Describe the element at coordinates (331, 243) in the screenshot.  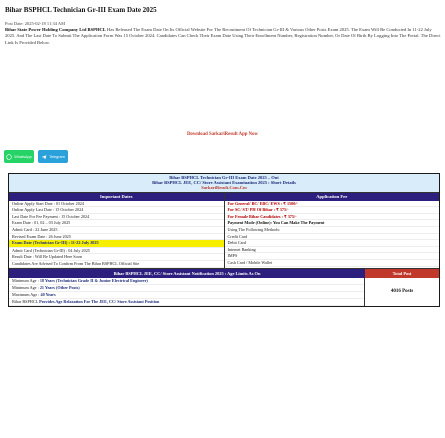
I see `application-fee-row: Debit Card` at that location.